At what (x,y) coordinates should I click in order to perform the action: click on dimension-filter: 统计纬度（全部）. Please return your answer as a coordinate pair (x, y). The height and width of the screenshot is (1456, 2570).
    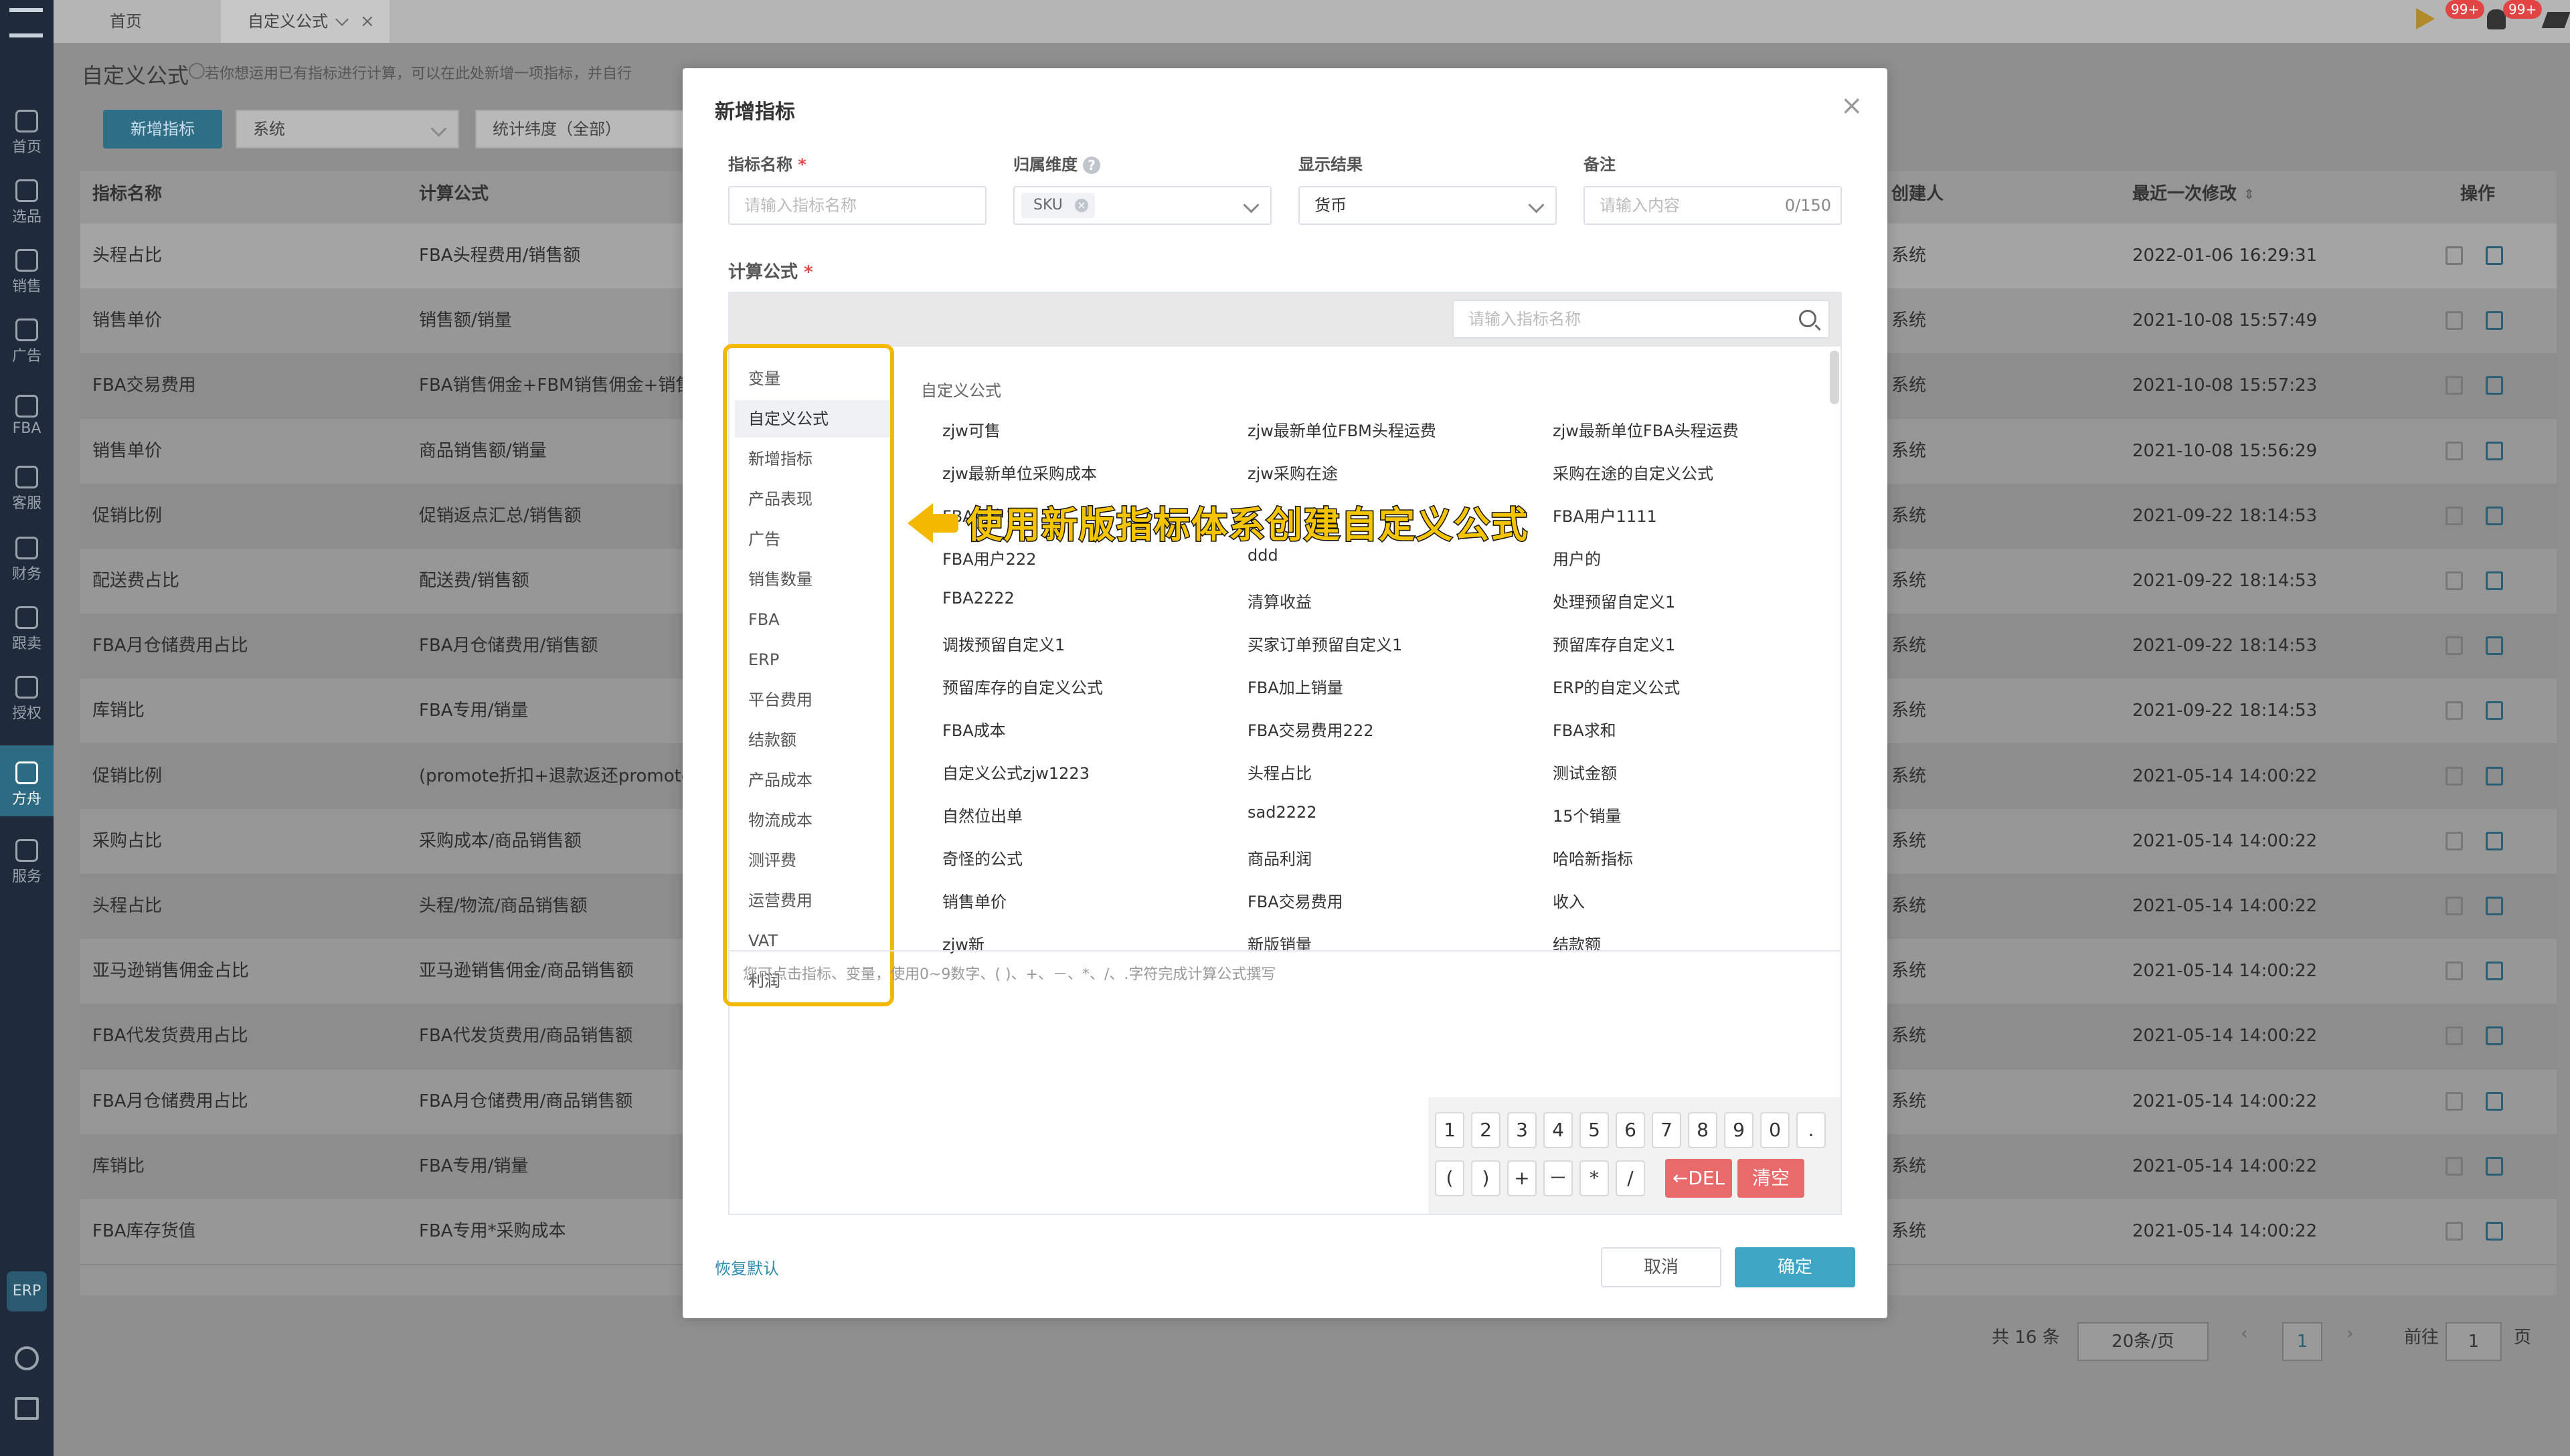
    Looking at the image, I should click on (587, 129).